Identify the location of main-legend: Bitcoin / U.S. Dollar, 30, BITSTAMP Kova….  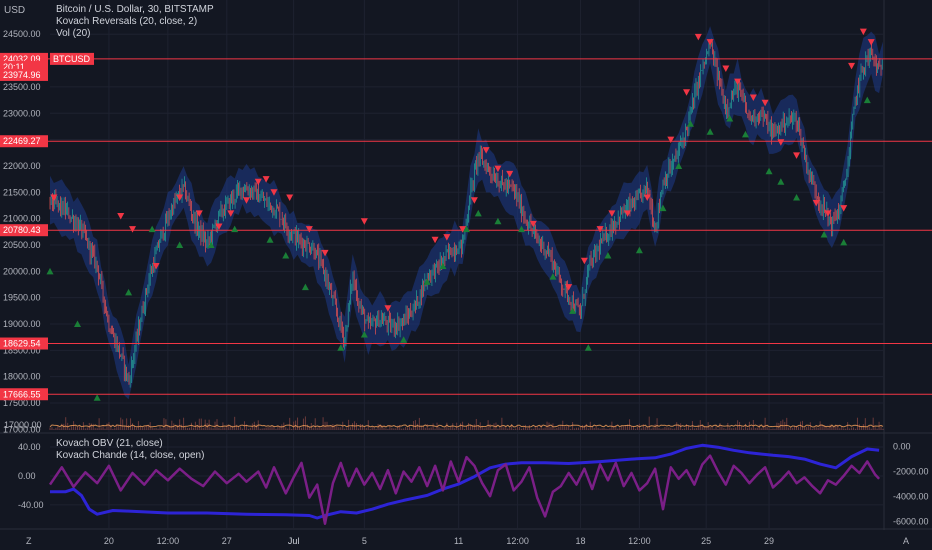
(135, 22).